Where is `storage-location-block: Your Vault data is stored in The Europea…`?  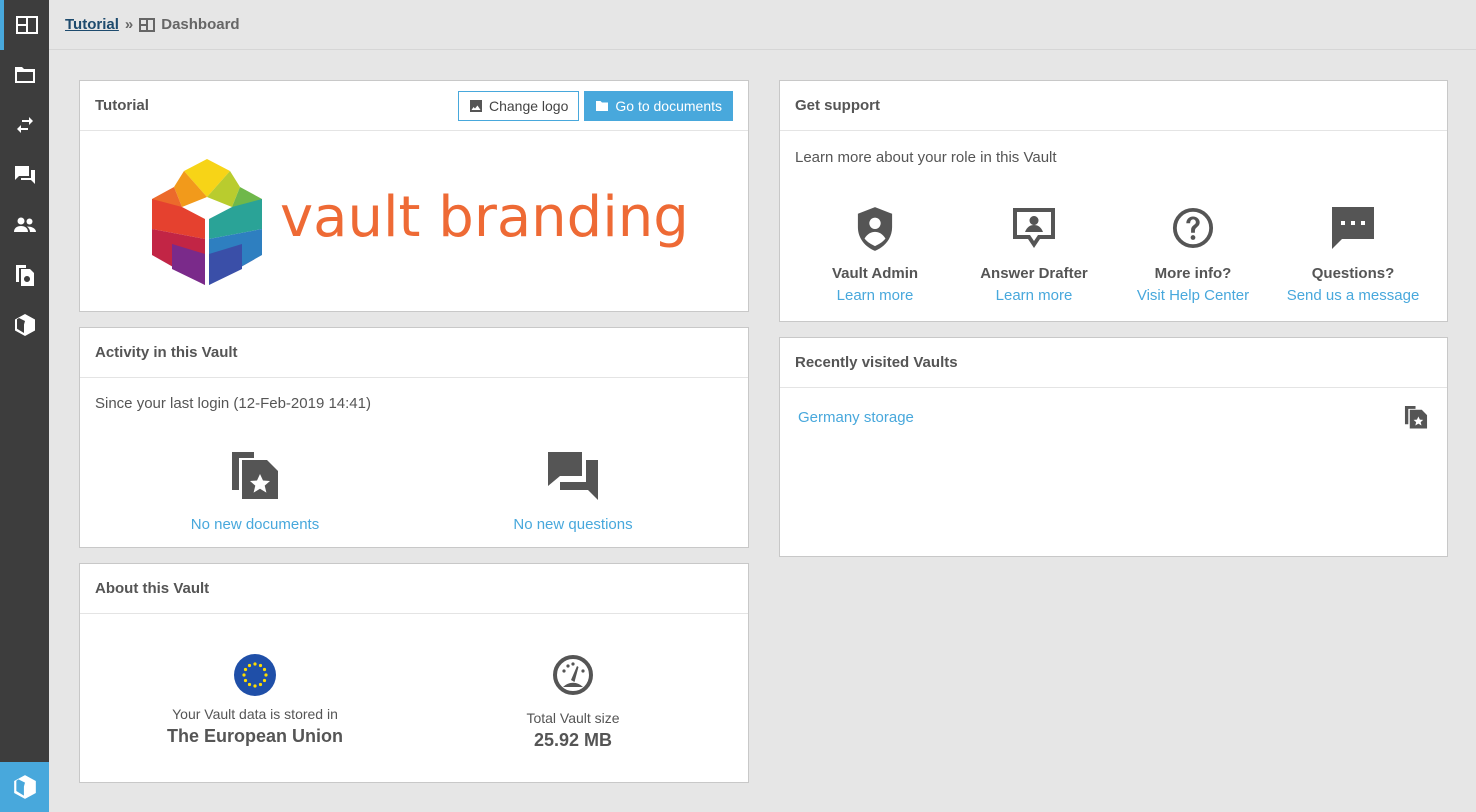 storage-location-block: Your Vault data is stored in The Europea… is located at coordinates (255, 700).